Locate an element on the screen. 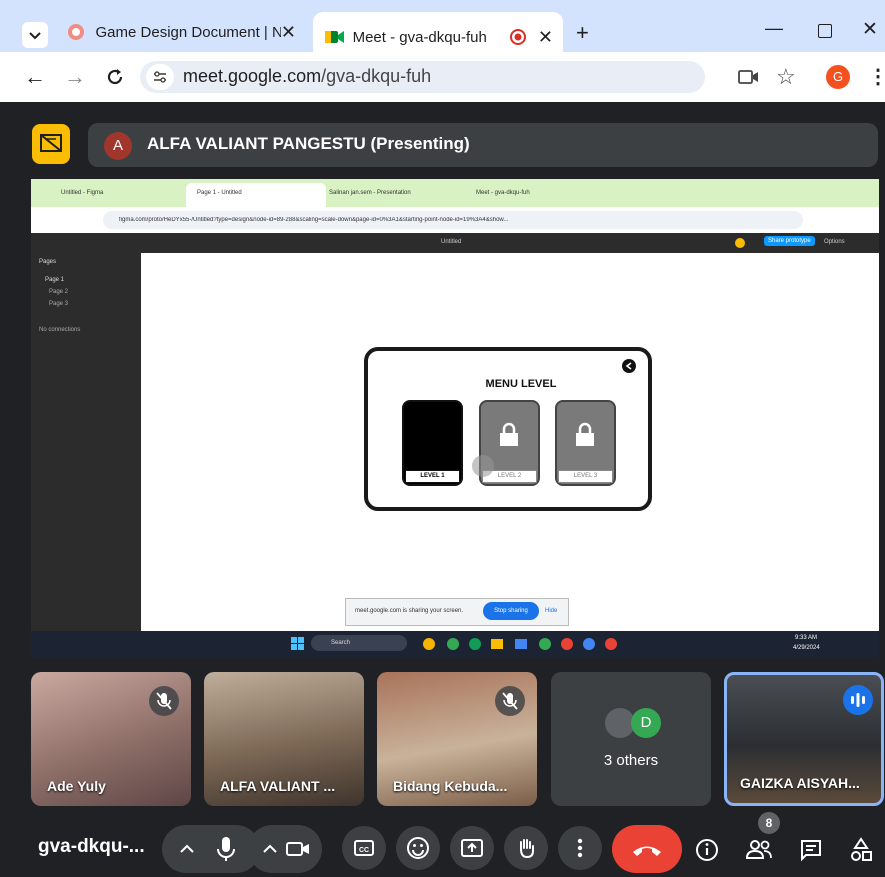 The image size is (885, 877). taskbar-search-label: Search is located at coordinates (341, 643).